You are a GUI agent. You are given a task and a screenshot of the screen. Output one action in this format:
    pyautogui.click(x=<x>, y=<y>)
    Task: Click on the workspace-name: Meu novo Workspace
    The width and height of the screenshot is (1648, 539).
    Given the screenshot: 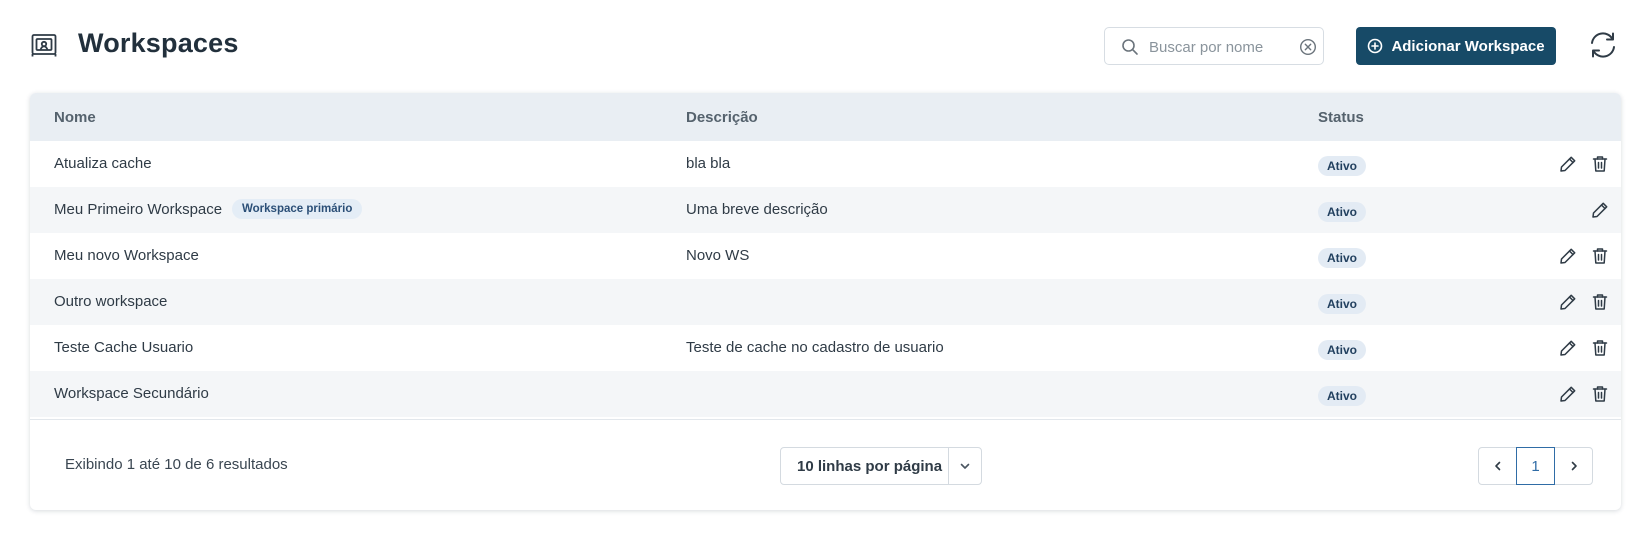 What is the action you would take?
    pyautogui.click(x=126, y=255)
    